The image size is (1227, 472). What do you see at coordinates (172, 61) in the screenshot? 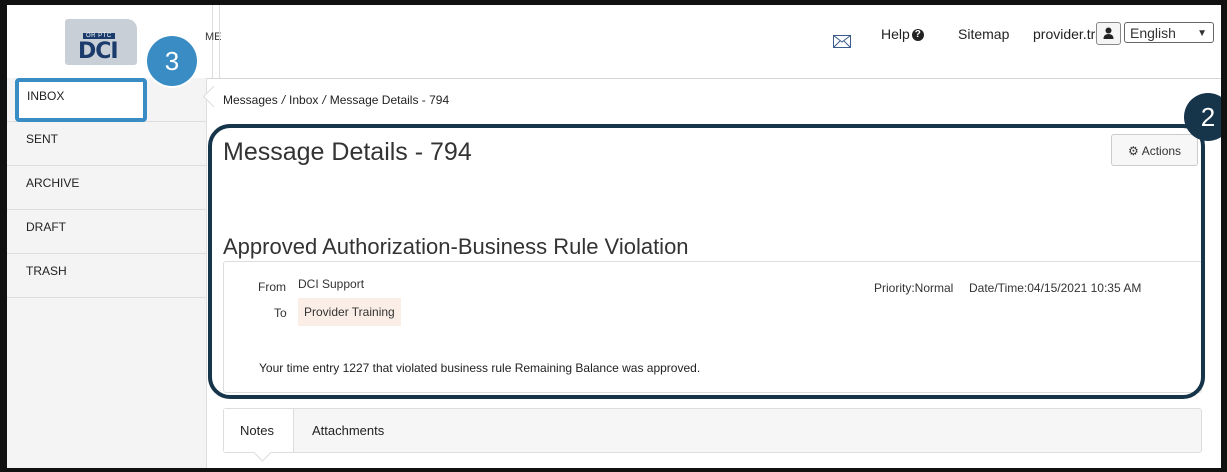
I see `step-3-callout: 3` at bounding box center [172, 61].